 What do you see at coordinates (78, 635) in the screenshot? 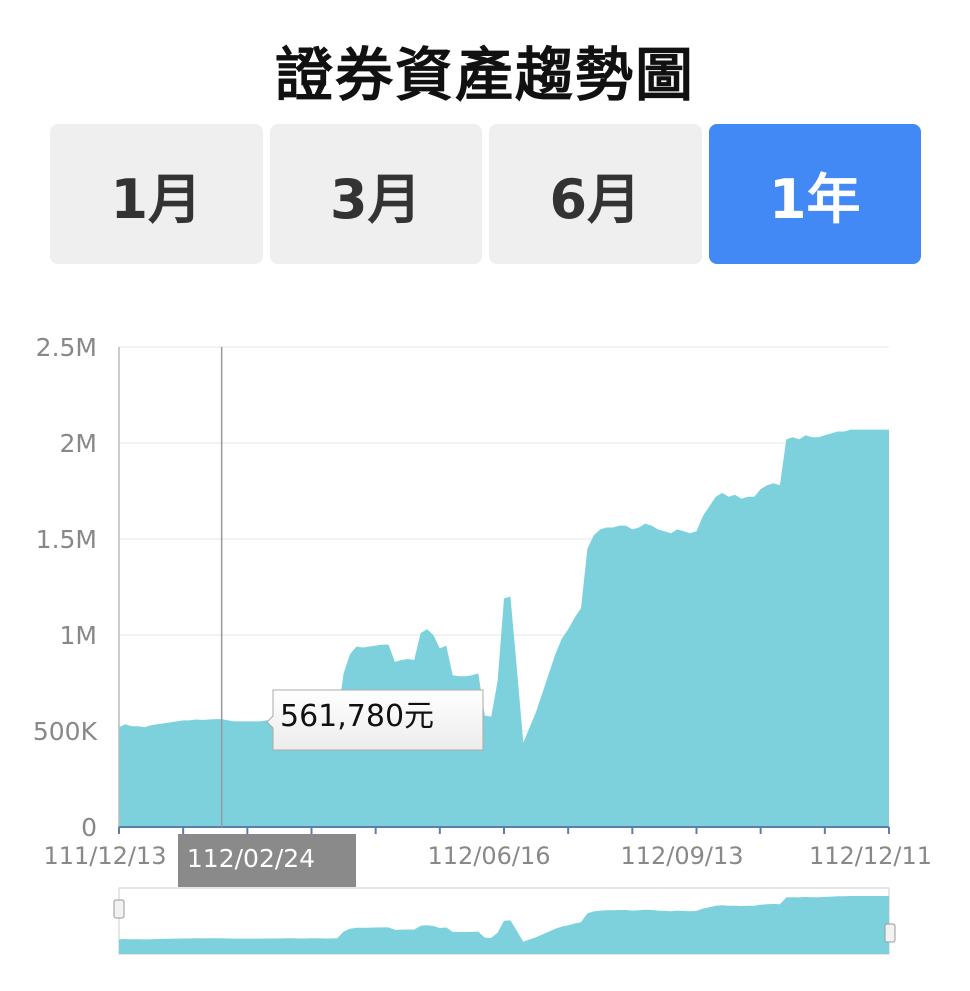
I see `y-tick-label: 1M` at bounding box center [78, 635].